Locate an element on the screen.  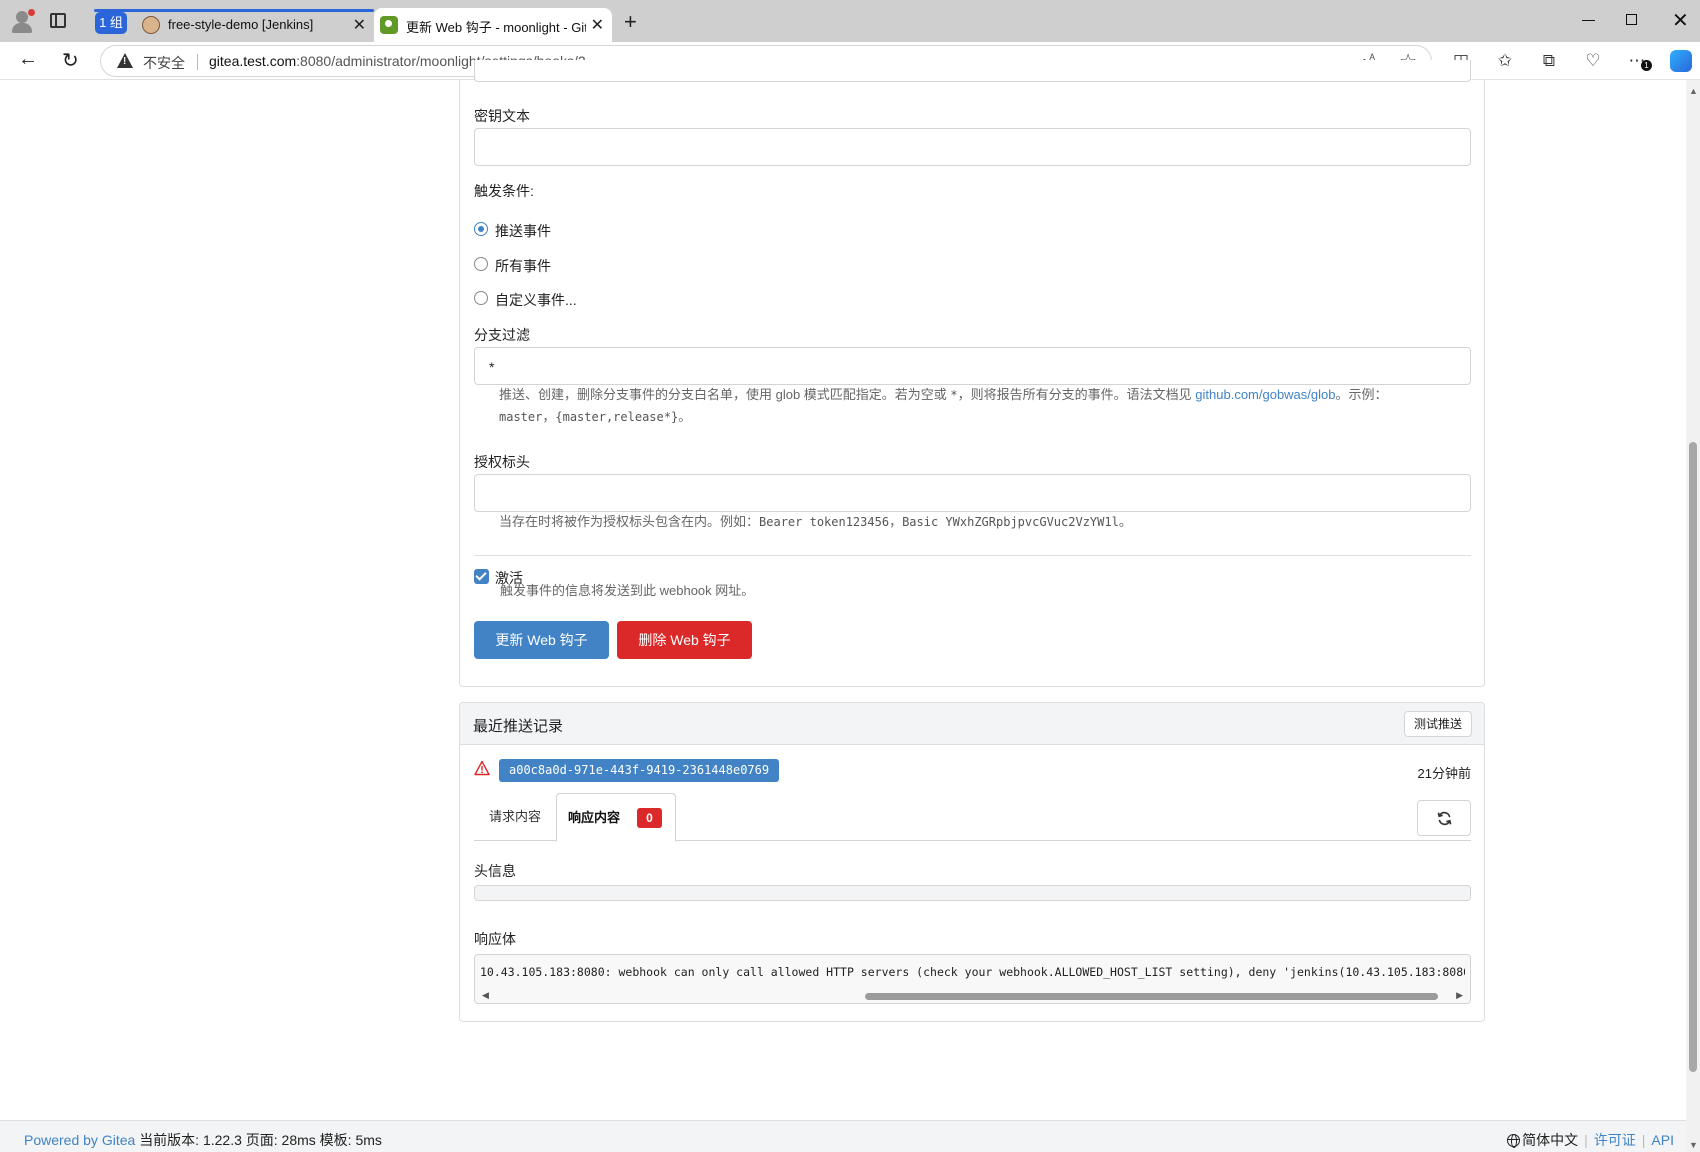
url-host: gitea.test.com is located at coordinates (253, 61).